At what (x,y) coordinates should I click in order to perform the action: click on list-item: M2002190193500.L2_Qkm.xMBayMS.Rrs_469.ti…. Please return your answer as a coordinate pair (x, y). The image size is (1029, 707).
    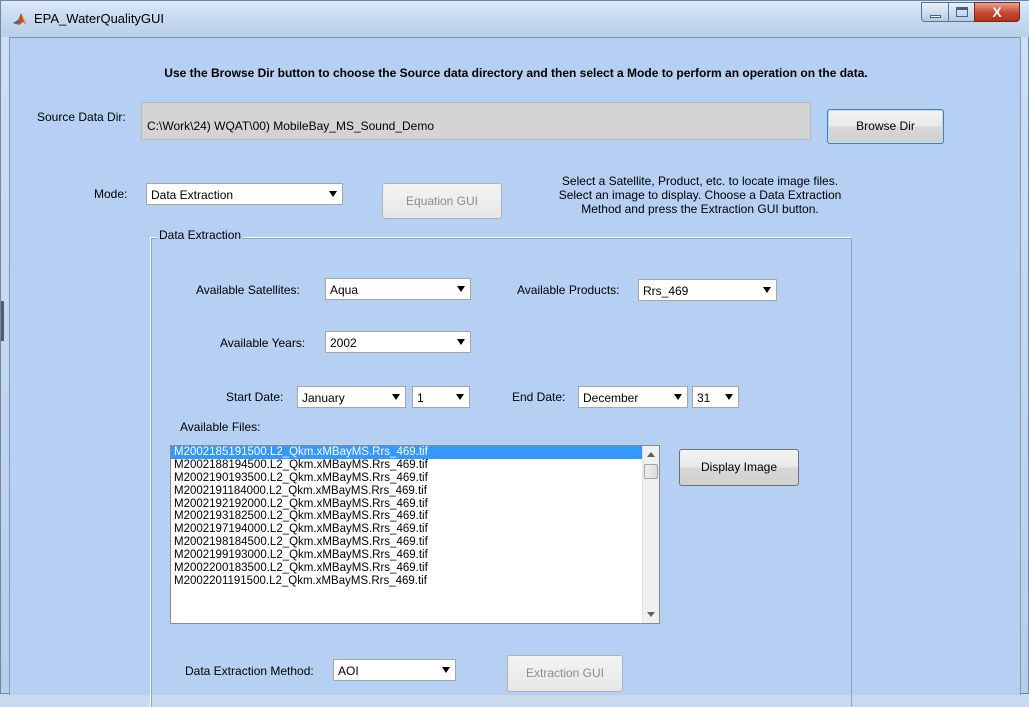
    Looking at the image, I should click on (415, 478).